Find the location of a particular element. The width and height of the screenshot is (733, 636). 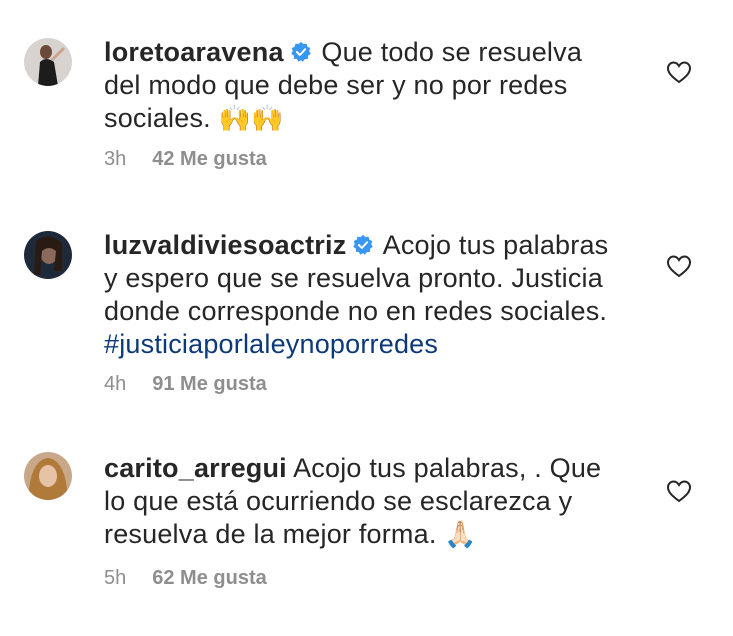

timestamp: 4h is located at coordinates (115, 384).